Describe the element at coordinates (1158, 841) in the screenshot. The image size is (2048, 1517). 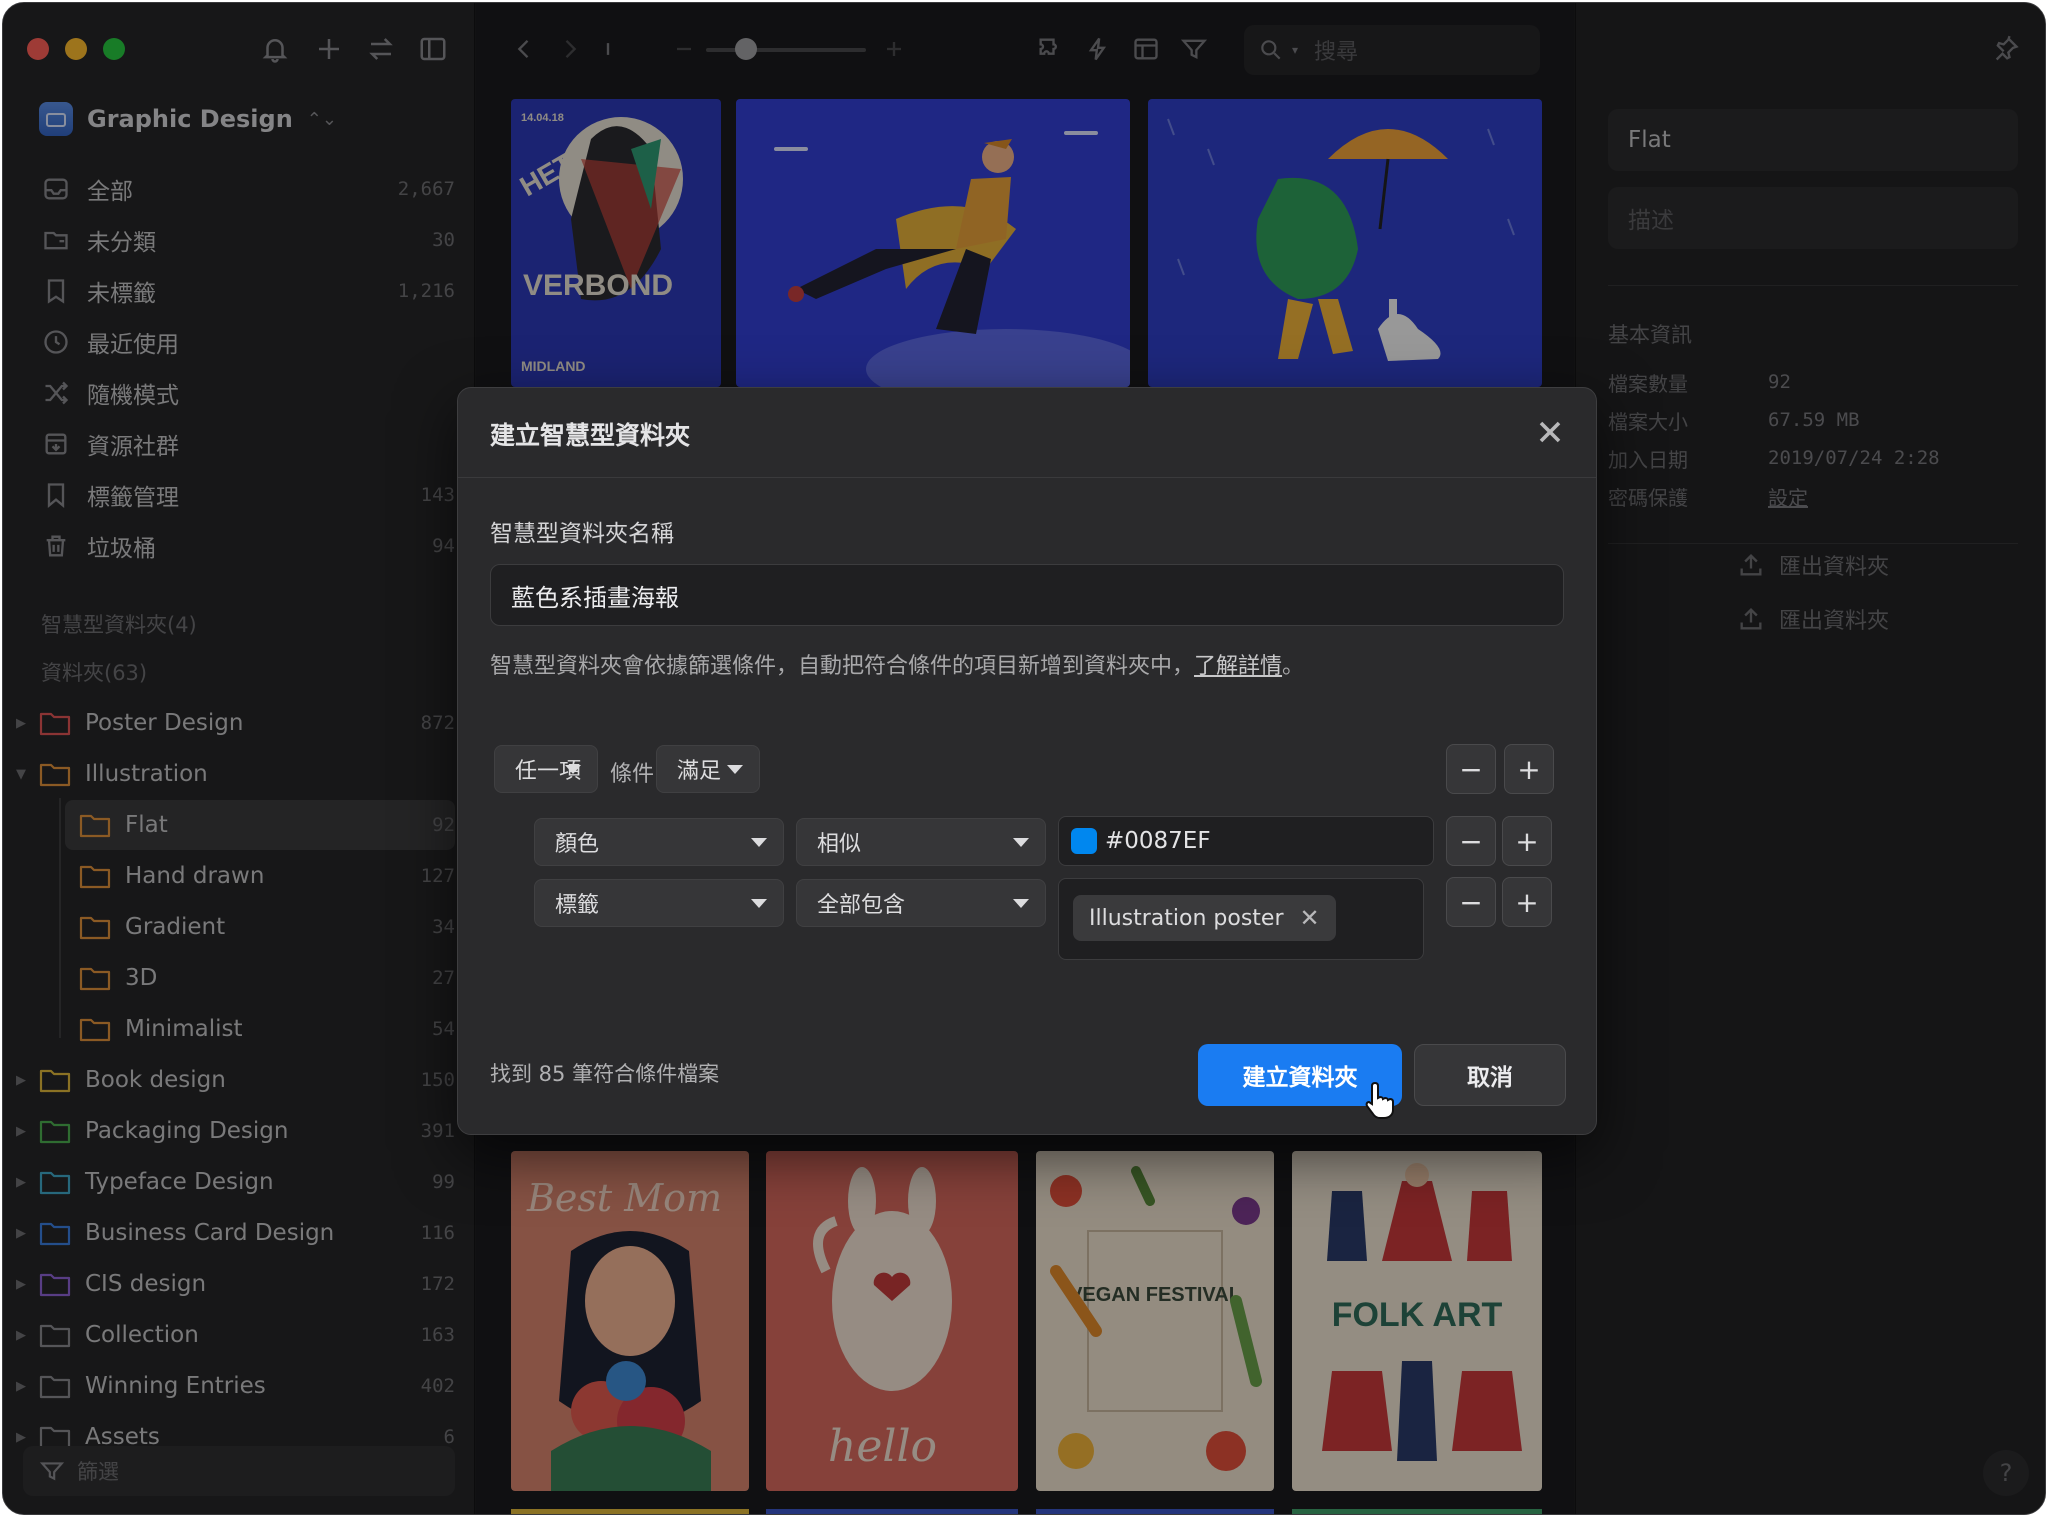
I see `color-hex-value: #0087EF` at that location.